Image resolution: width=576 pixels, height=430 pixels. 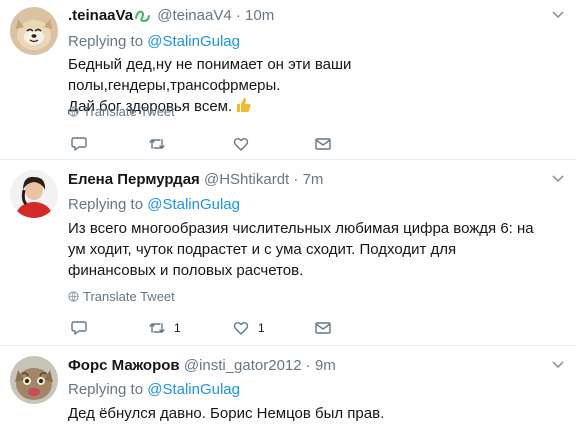 I want to click on thumbs-up-icon, so click(x=243, y=108).